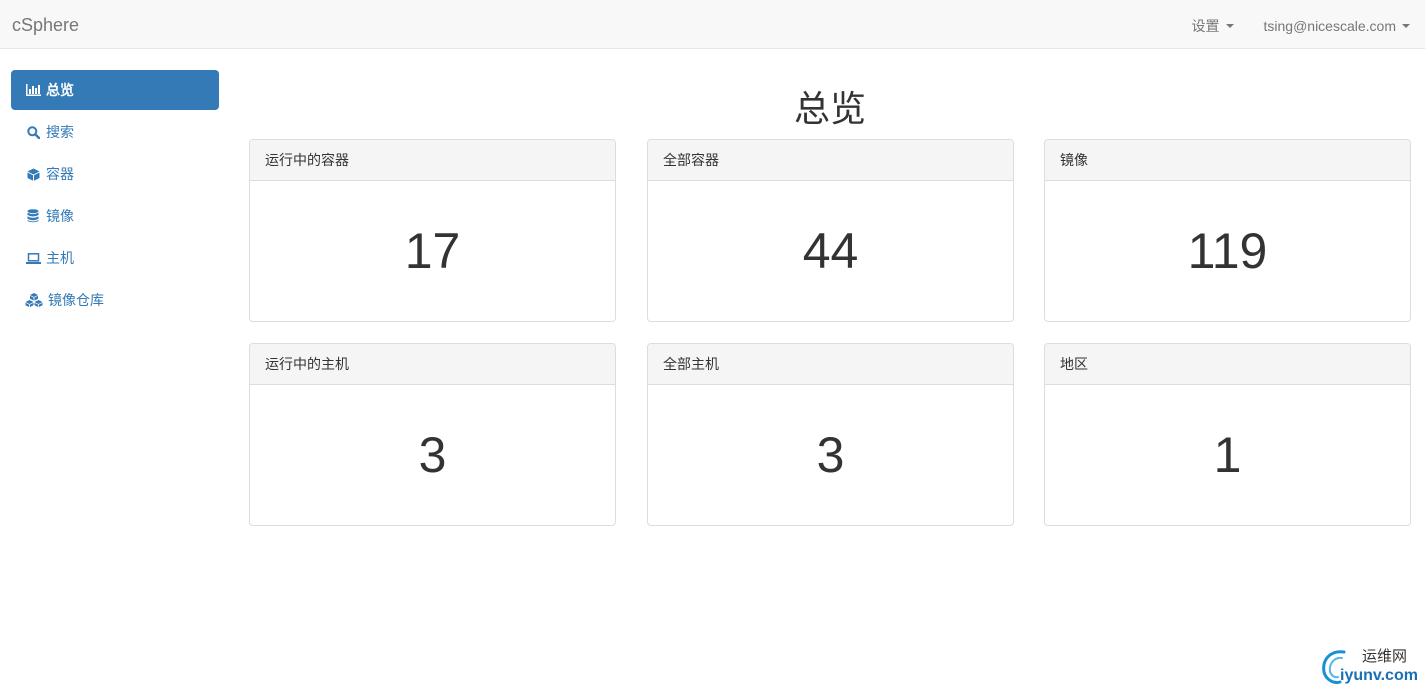 The image size is (1425, 692). What do you see at coordinates (33, 174) in the screenshot?
I see `cube-icon` at bounding box center [33, 174].